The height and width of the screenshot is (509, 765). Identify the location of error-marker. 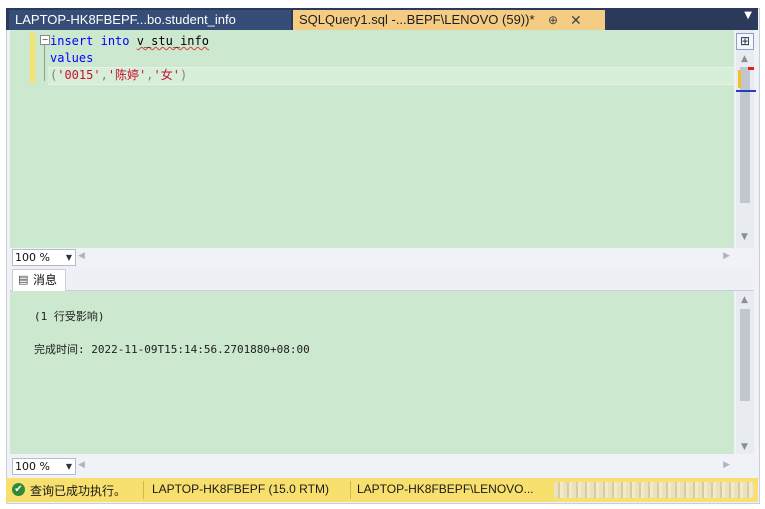
(751, 68).